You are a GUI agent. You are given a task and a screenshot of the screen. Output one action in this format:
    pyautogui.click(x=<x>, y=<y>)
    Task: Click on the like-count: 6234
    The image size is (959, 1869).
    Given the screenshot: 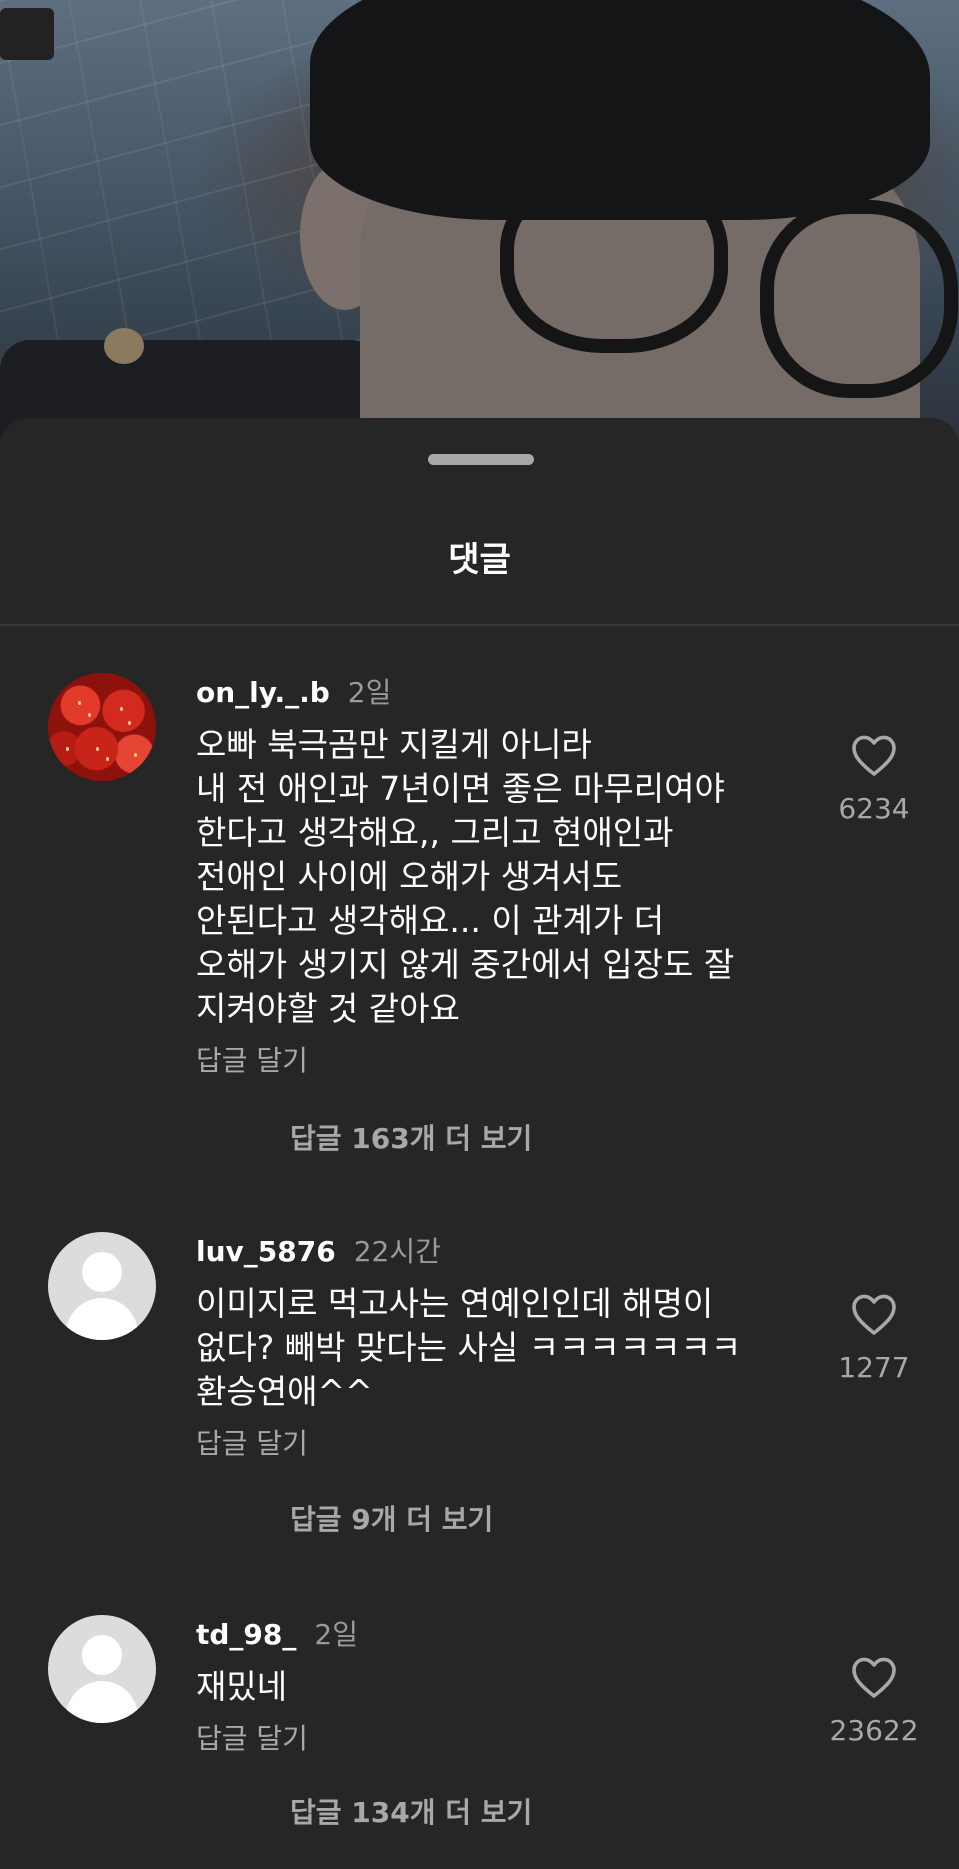 What is the action you would take?
    pyautogui.click(x=874, y=808)
    